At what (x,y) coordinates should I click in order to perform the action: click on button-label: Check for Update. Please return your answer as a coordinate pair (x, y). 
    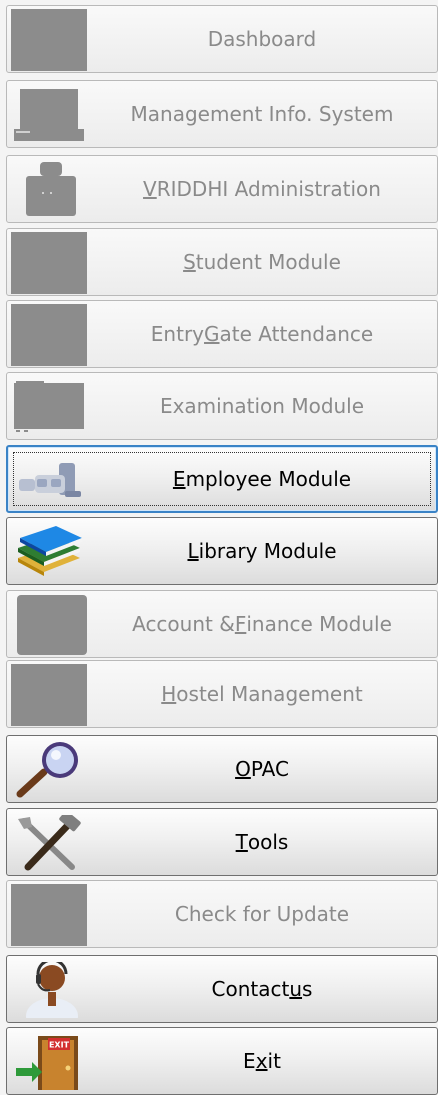
    Looking at the image, I should click on (262, 914).